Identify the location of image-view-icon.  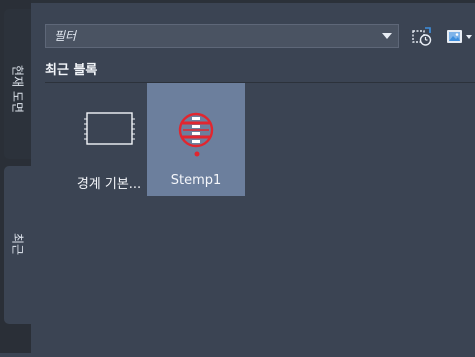
(459, 36).